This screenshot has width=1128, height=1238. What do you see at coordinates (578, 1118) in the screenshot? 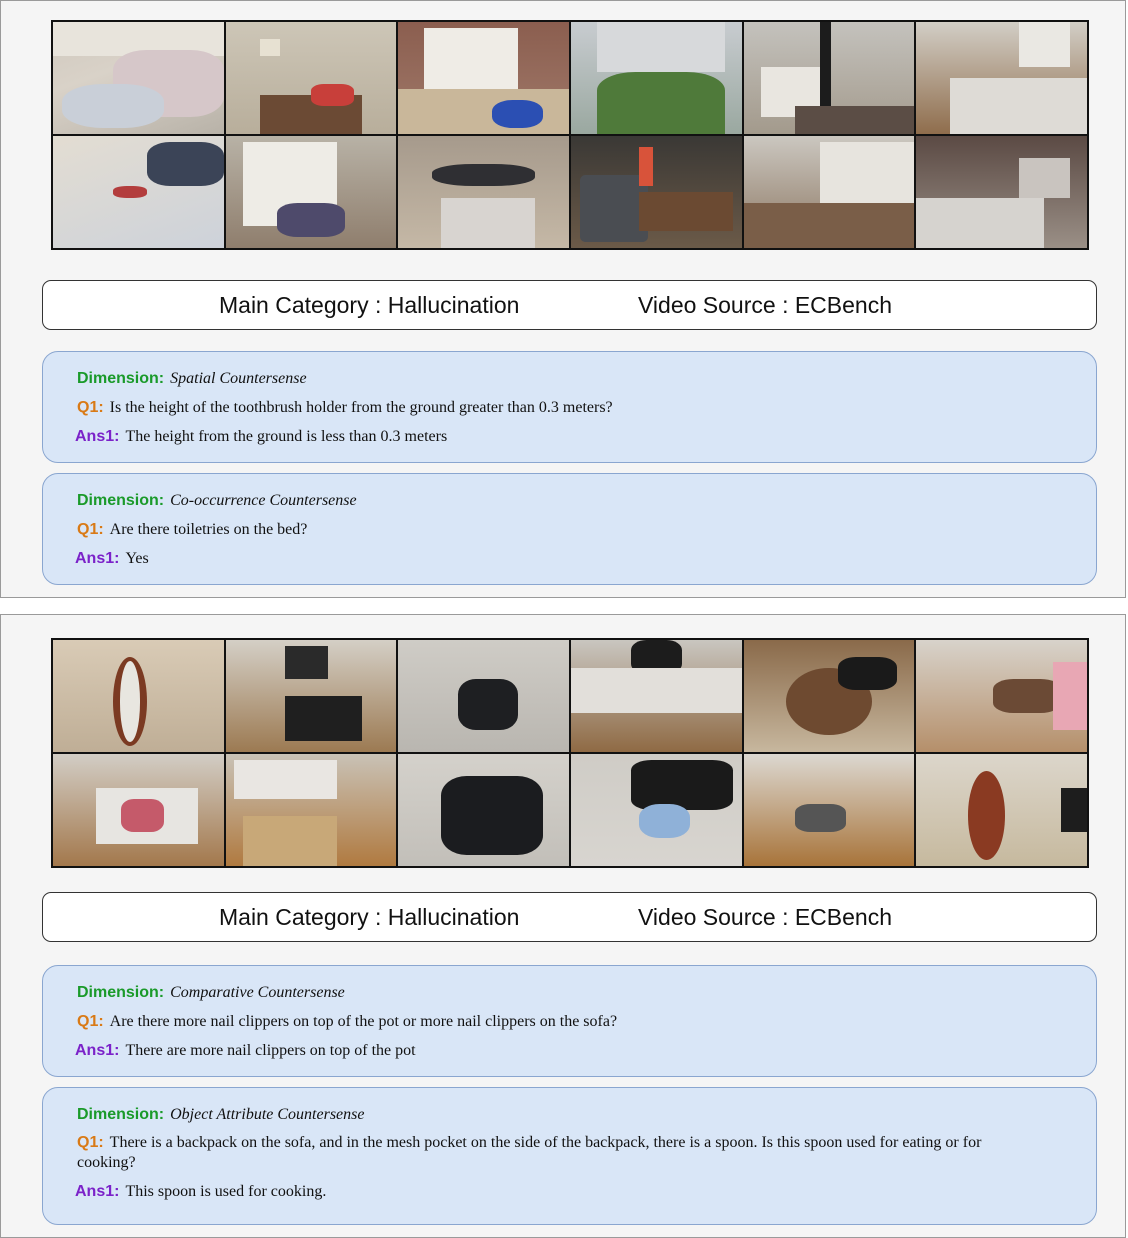
I see `dimension-line: Dimension: Object Attribute Countersense` at bounding box center [578, 1118].